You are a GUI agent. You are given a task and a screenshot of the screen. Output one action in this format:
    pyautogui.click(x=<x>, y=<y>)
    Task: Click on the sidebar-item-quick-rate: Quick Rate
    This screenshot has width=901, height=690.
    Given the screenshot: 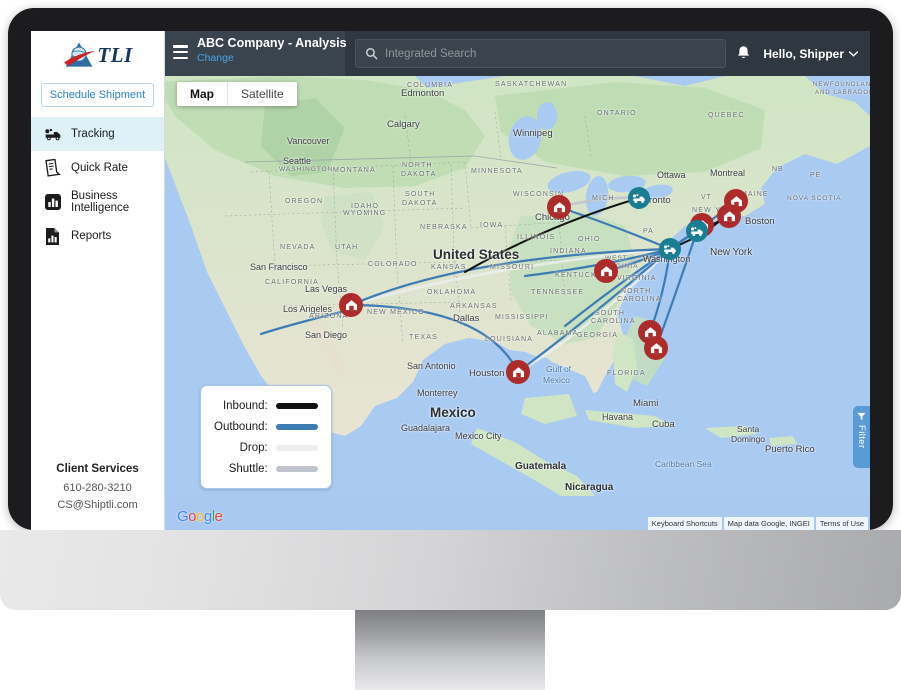 What is the action you would take?
    pyautogui.click(x=97, y=168)
    